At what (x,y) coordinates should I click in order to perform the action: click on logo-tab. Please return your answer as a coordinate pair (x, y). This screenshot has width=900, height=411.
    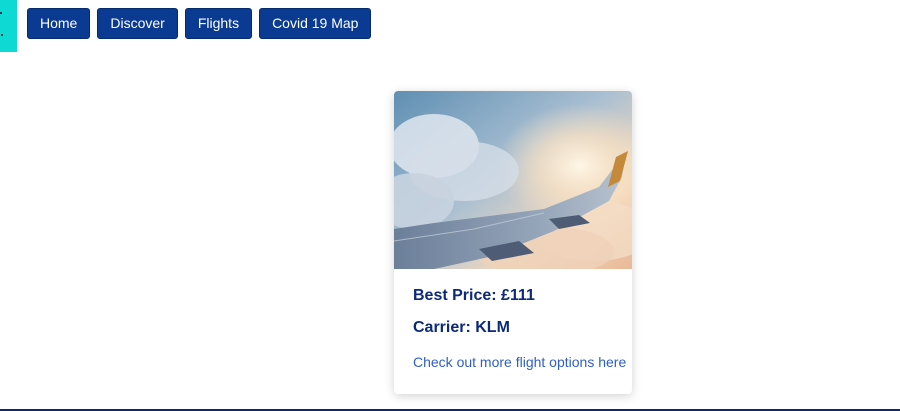
    Looking at the image, I should click on (8, 26).